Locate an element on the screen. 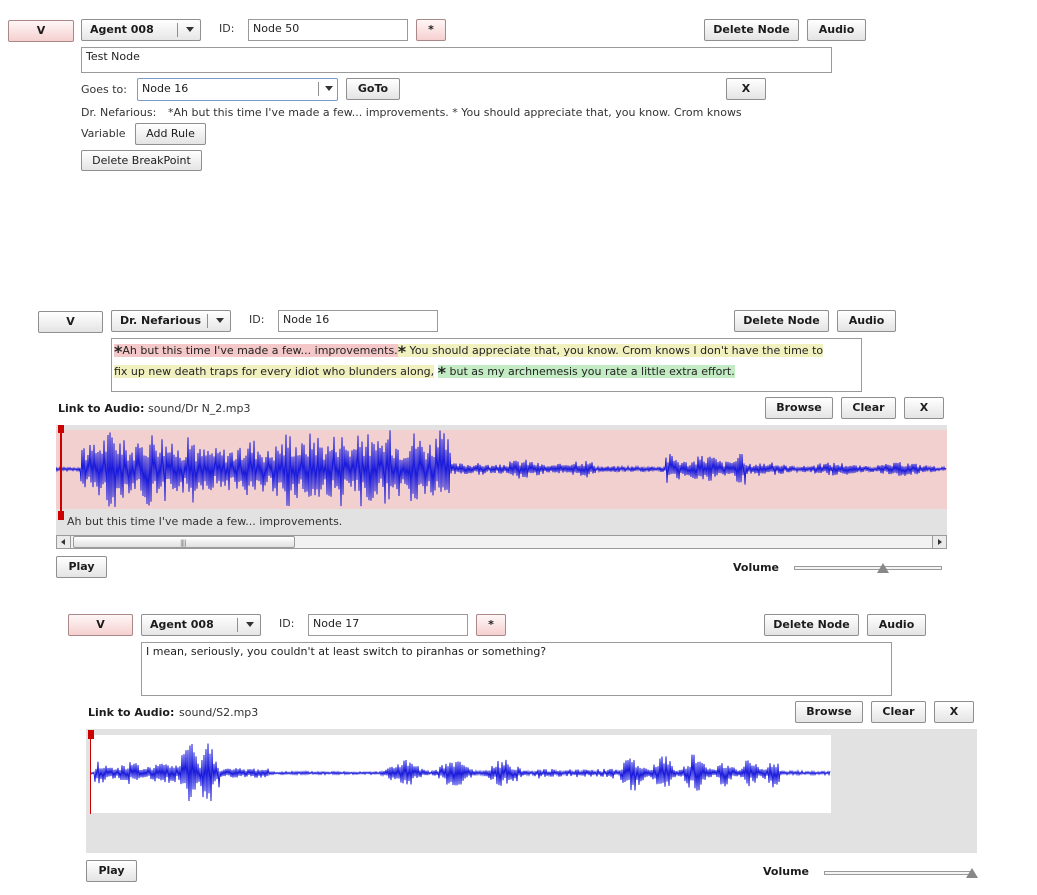  node2-play-button: Play is located at coordinates (81, 567).